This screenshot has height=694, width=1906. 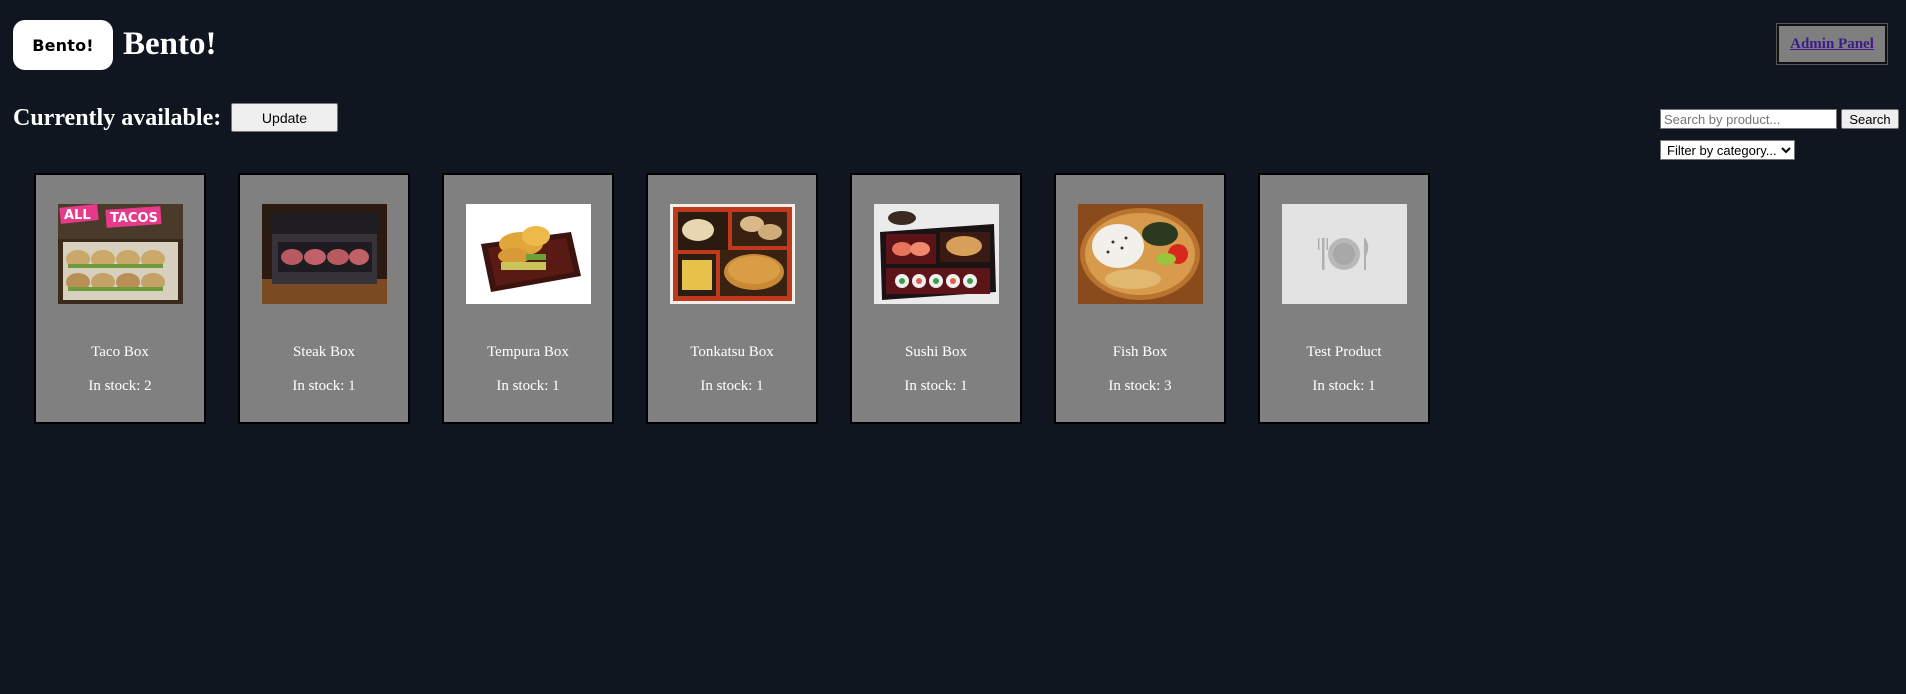 I want to click on svg-text: ALL, so click(x=77, y=215).